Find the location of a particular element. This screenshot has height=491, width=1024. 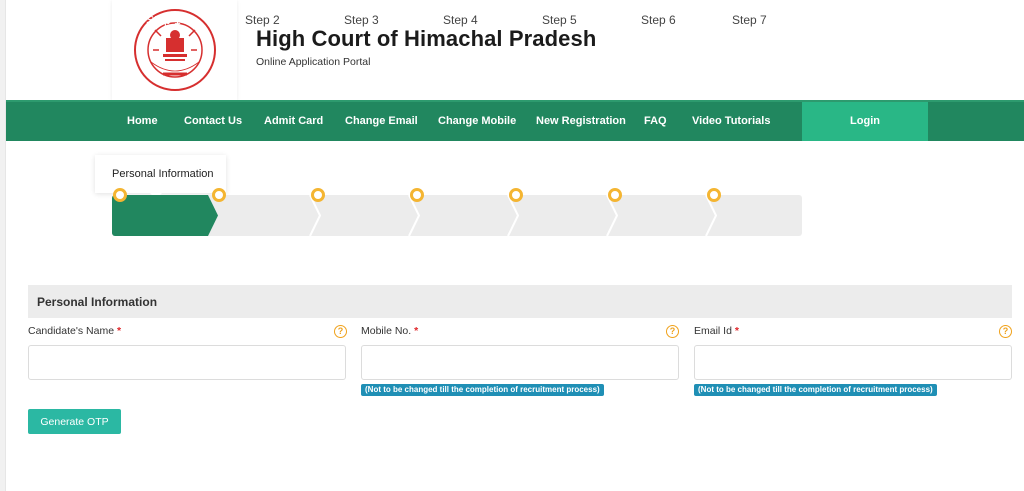

nav-home: Home is located at coordinates (142, 121).